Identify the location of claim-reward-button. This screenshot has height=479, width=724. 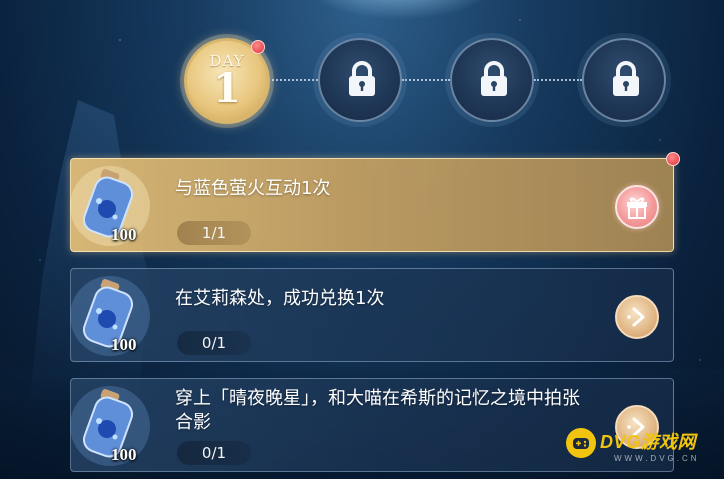
(637, 207).